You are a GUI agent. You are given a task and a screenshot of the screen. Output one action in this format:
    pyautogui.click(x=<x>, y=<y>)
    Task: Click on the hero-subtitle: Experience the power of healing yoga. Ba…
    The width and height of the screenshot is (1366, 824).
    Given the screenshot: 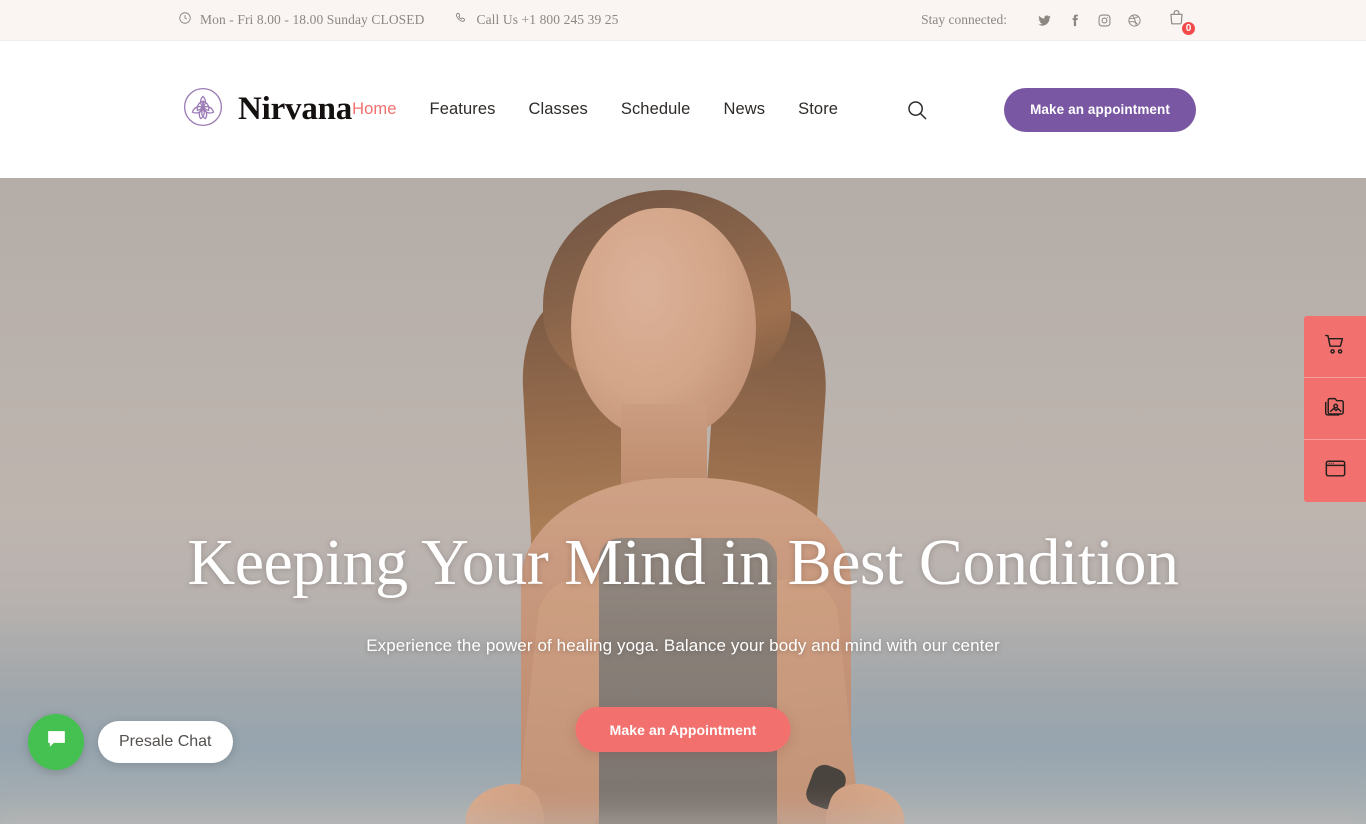 What is the action you would take?
    pyautogui.click(x=683, y=645)
    